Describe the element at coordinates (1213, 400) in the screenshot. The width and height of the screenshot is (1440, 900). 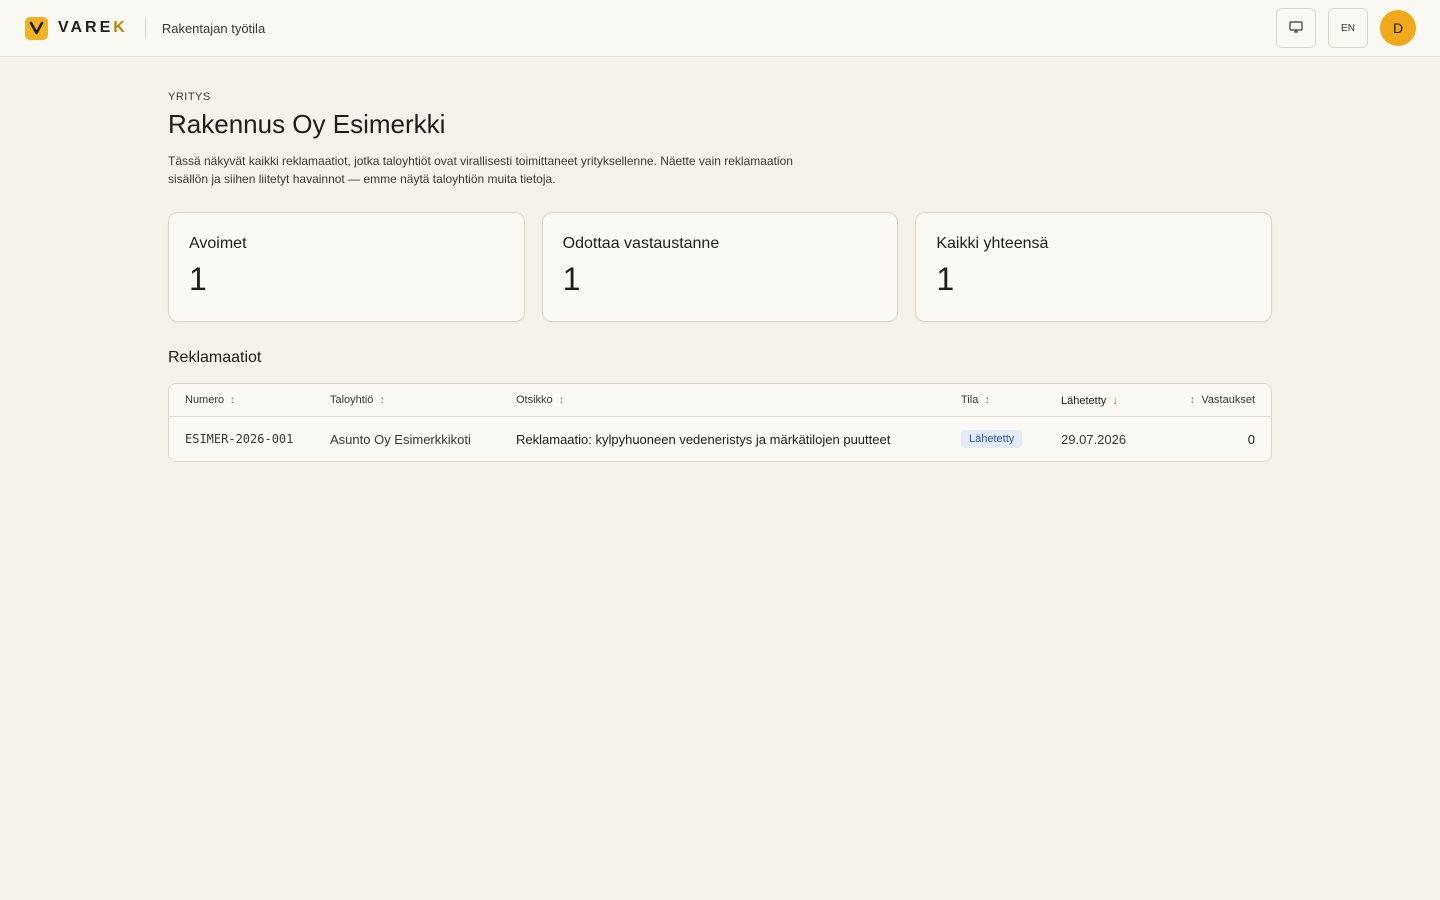
I see `column-header-vastaukset: ↕ Vastaukset` at that location.